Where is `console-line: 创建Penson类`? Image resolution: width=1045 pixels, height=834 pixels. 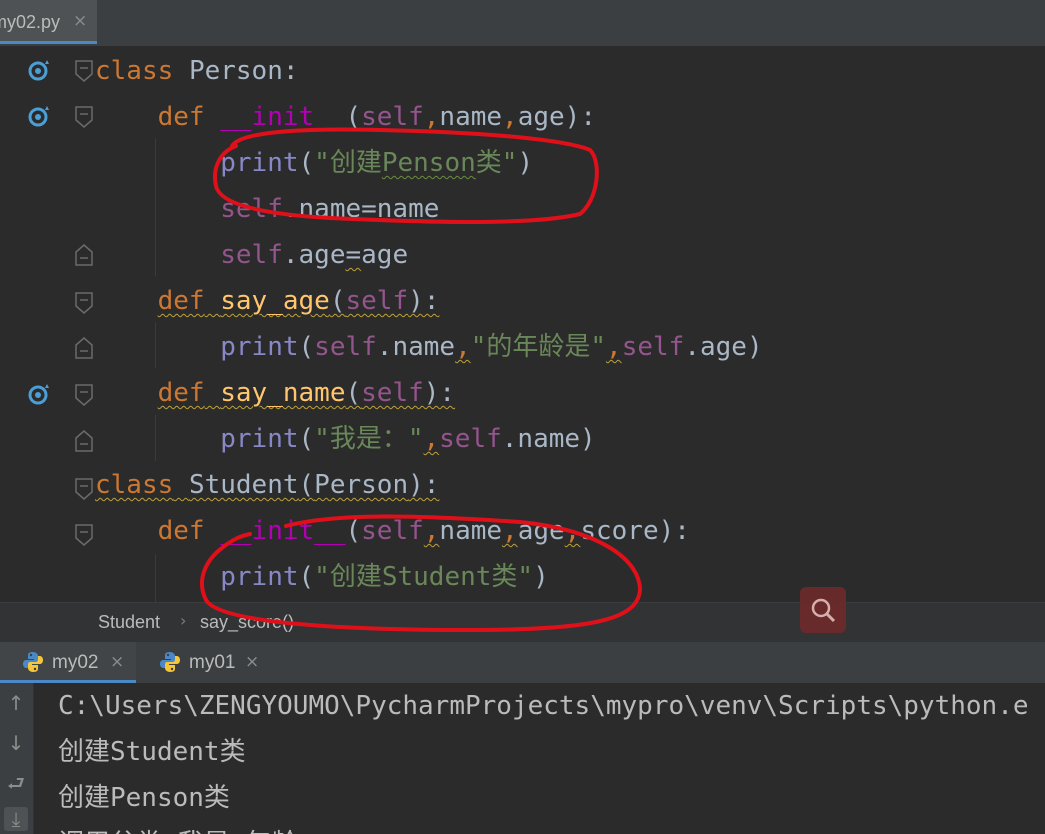 console-line: 创建Penson类 is located at coordinates (144, 798).